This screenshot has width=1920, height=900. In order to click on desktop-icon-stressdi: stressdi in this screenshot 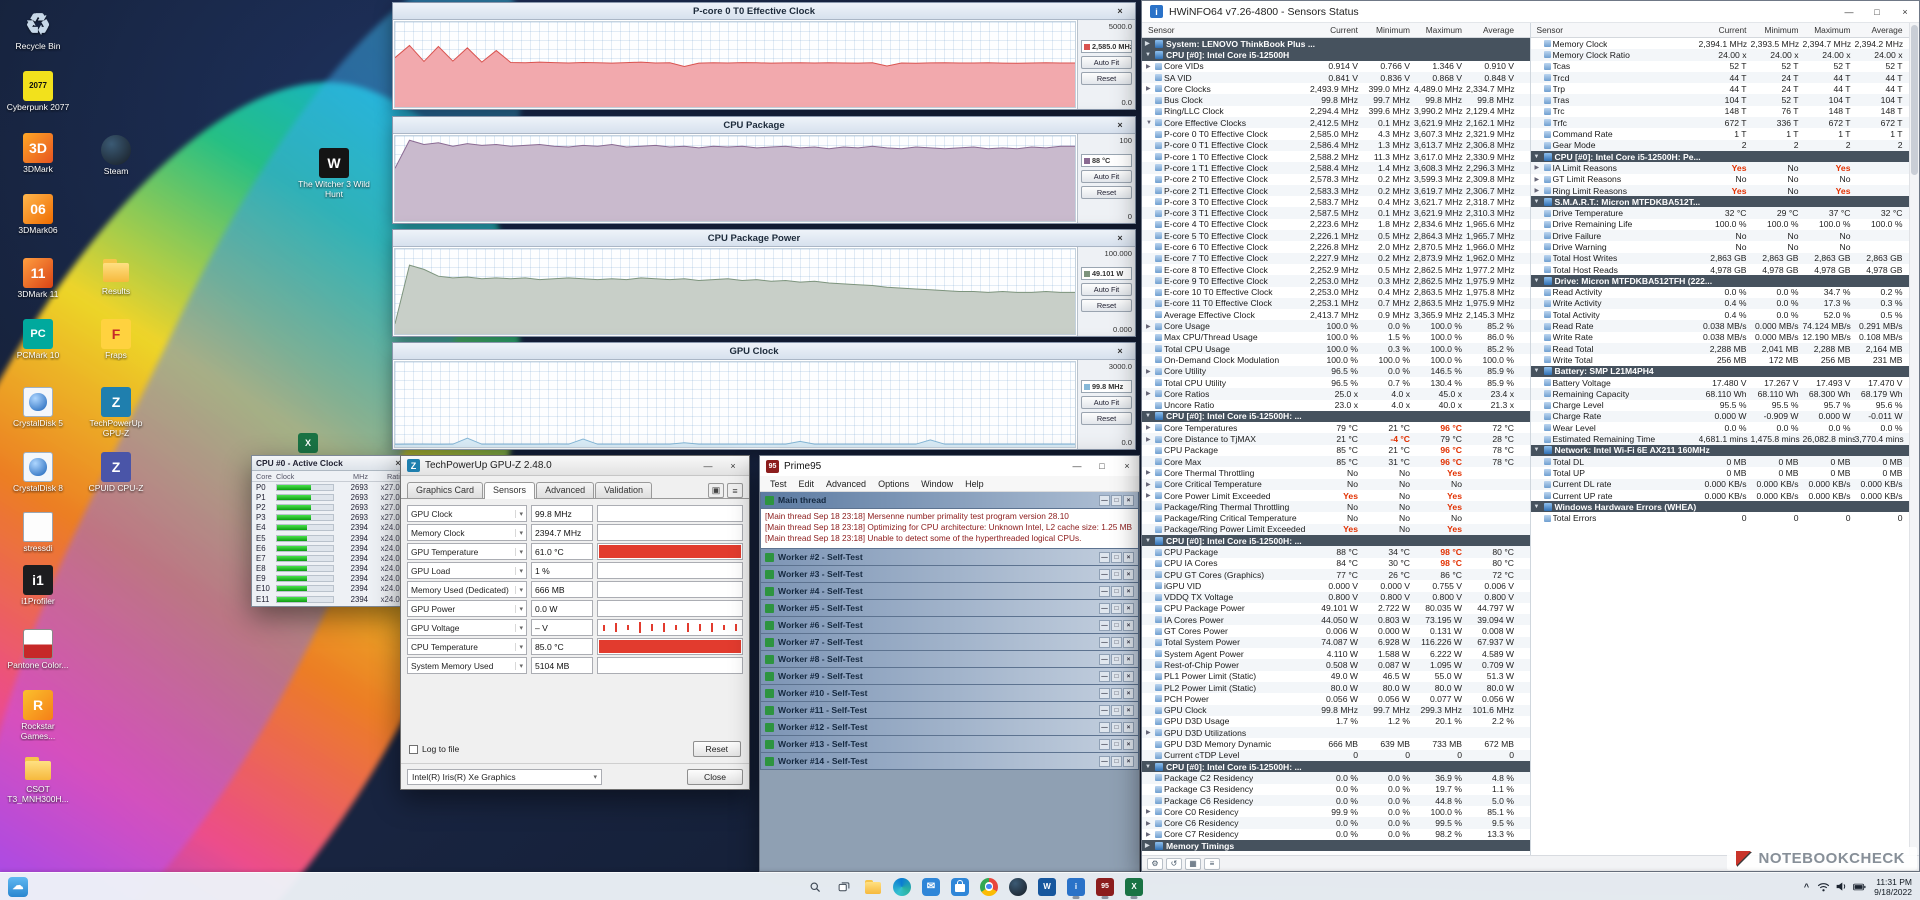, I will do `click(38, 533)`.